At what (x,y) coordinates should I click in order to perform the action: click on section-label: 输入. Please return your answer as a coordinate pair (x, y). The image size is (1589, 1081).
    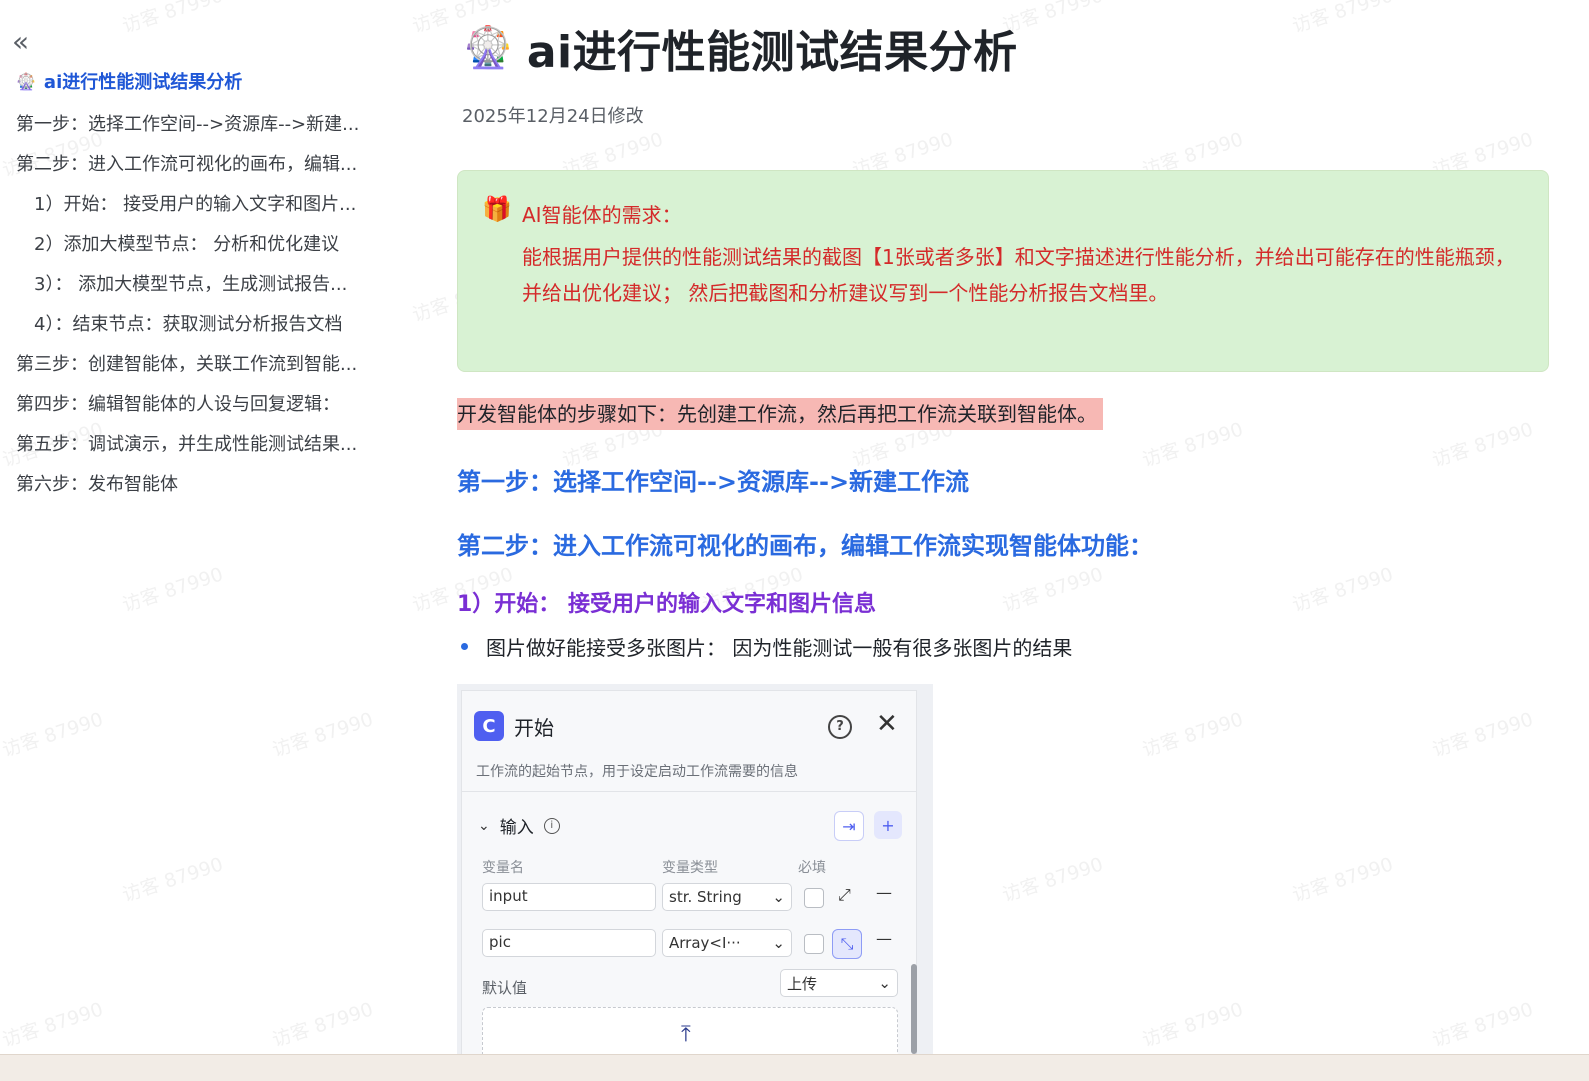
    Looking at the image, I should click on (516, 828).